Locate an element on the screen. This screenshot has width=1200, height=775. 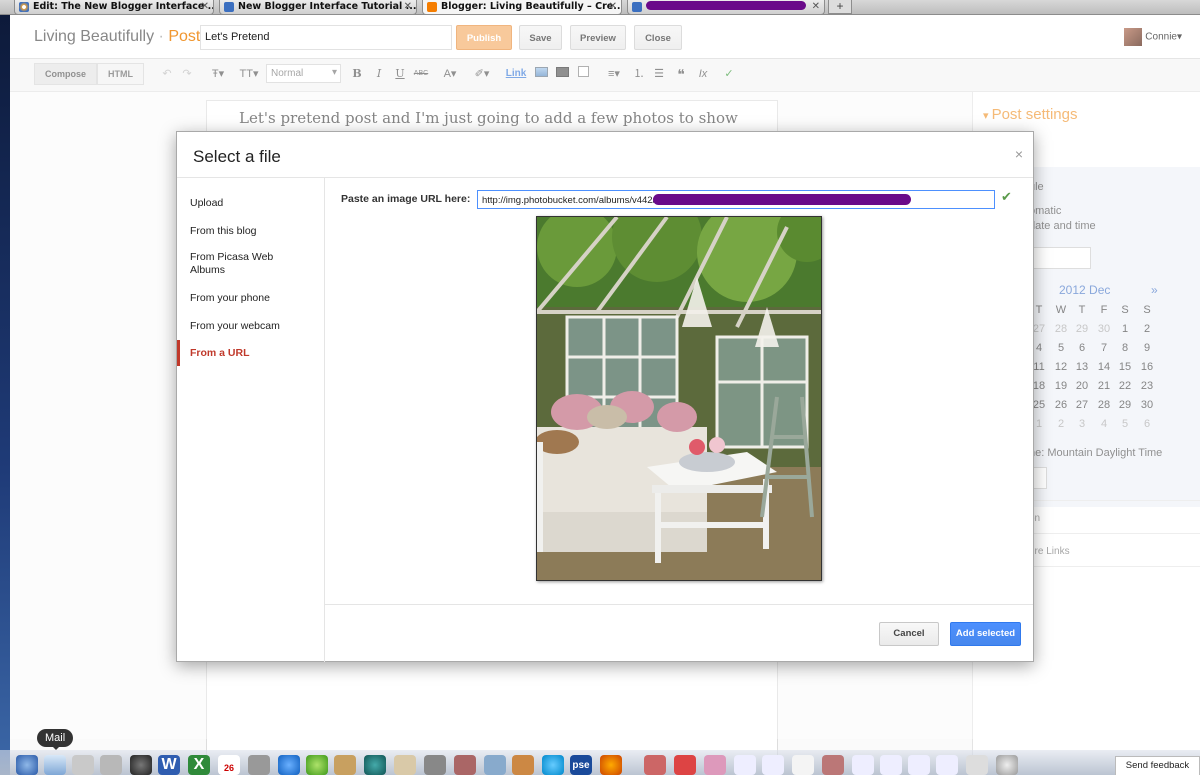
sunroom-photo is located at coordinates (679, 398).